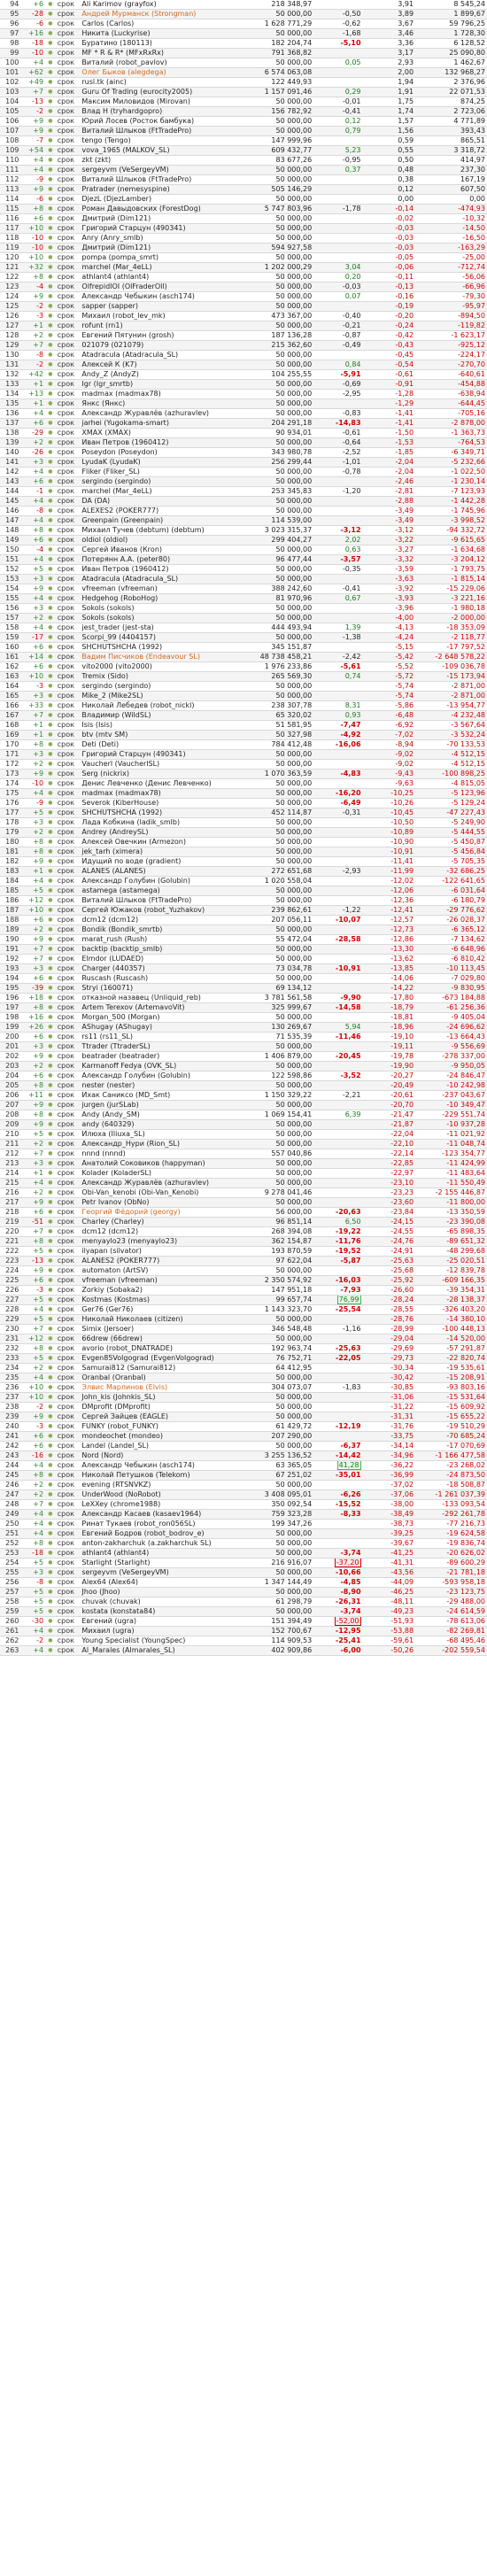 The height and width of the screenshot is (2576, 487). Describe the element at coordinates (162, 1514) in the screenshot. I see `participant-name: Александр Касаев (kasaev1964)` at that location.